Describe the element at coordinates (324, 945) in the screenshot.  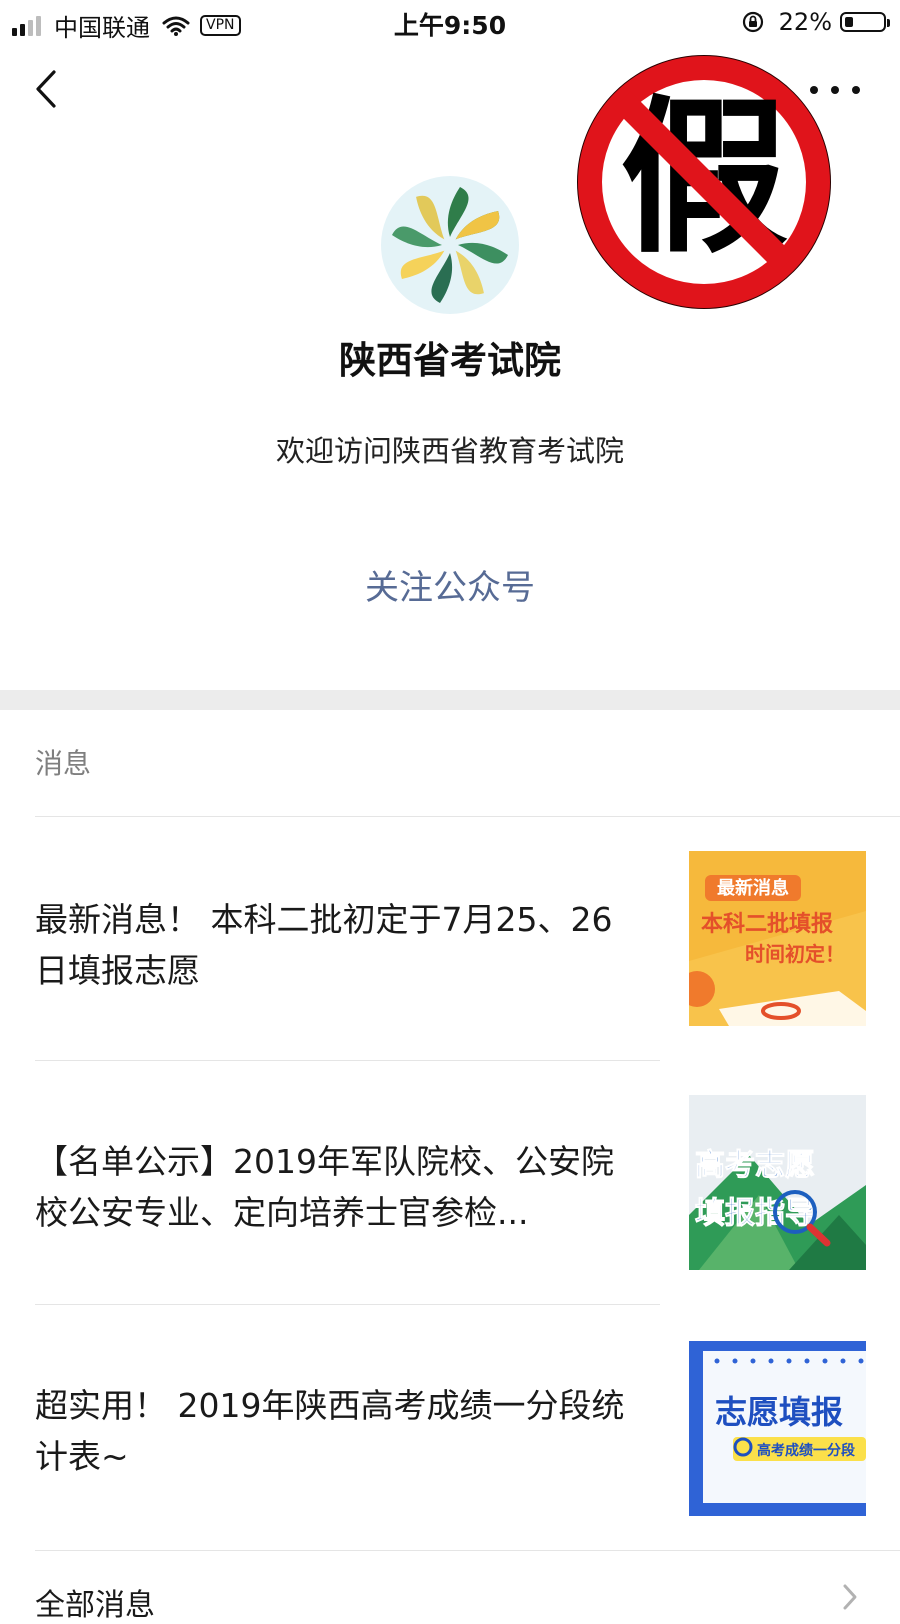
I see `message-title: 最新消息！ 本科二批初定于7月25、26日填报志愿` at that location.